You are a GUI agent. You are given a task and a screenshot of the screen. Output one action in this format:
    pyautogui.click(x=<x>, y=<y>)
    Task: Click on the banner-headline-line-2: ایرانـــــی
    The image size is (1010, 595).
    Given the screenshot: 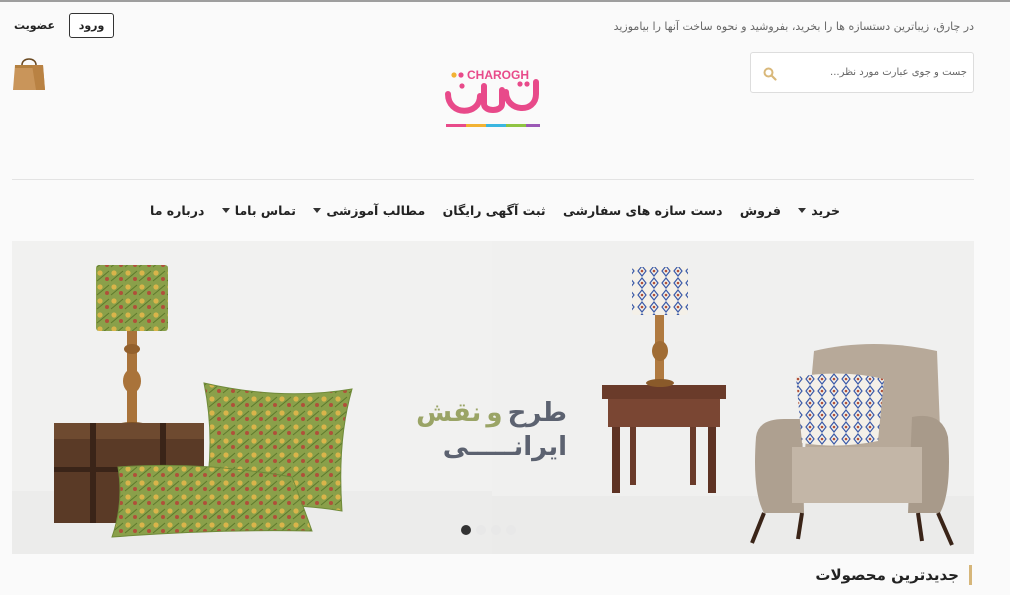 What is the action you would take?
    pyautogui.click(x=505, y=447)
    